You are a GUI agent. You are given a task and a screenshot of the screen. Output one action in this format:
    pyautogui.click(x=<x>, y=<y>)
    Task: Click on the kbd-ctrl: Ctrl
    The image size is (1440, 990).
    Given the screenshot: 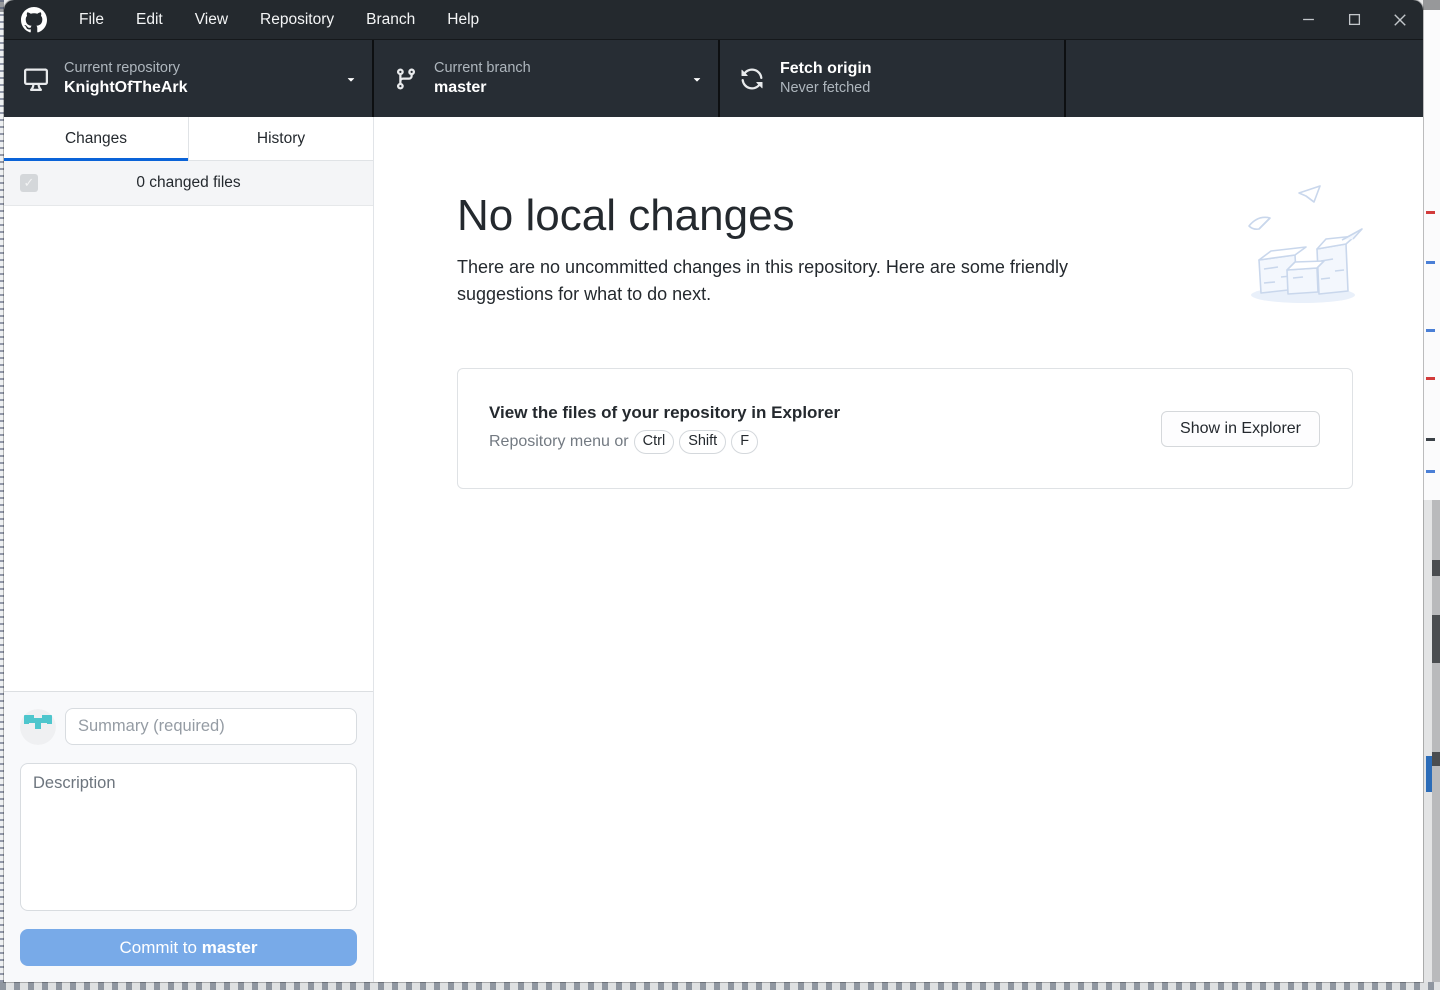 What is the action you would take?
    pyautogui.click(x=654, y=442)
    